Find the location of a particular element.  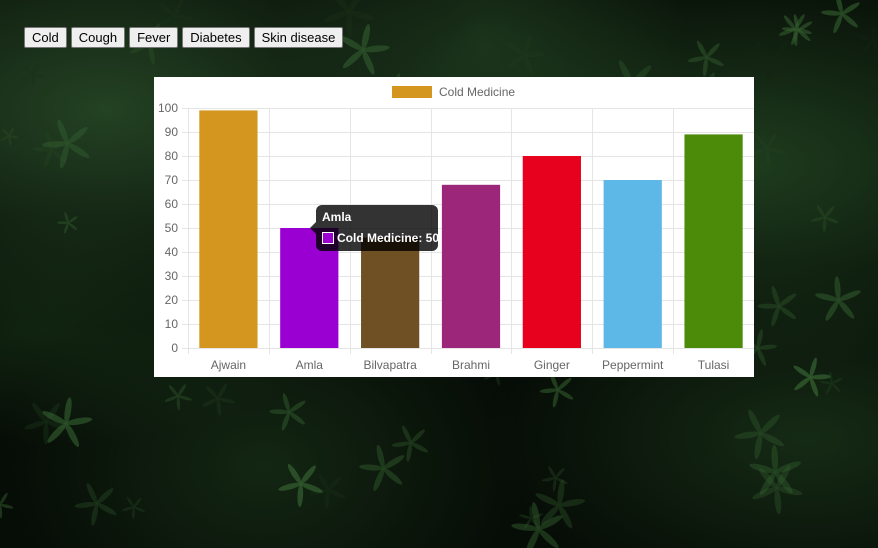

y-tick-label: 80 is located at coordinates (172, 156).